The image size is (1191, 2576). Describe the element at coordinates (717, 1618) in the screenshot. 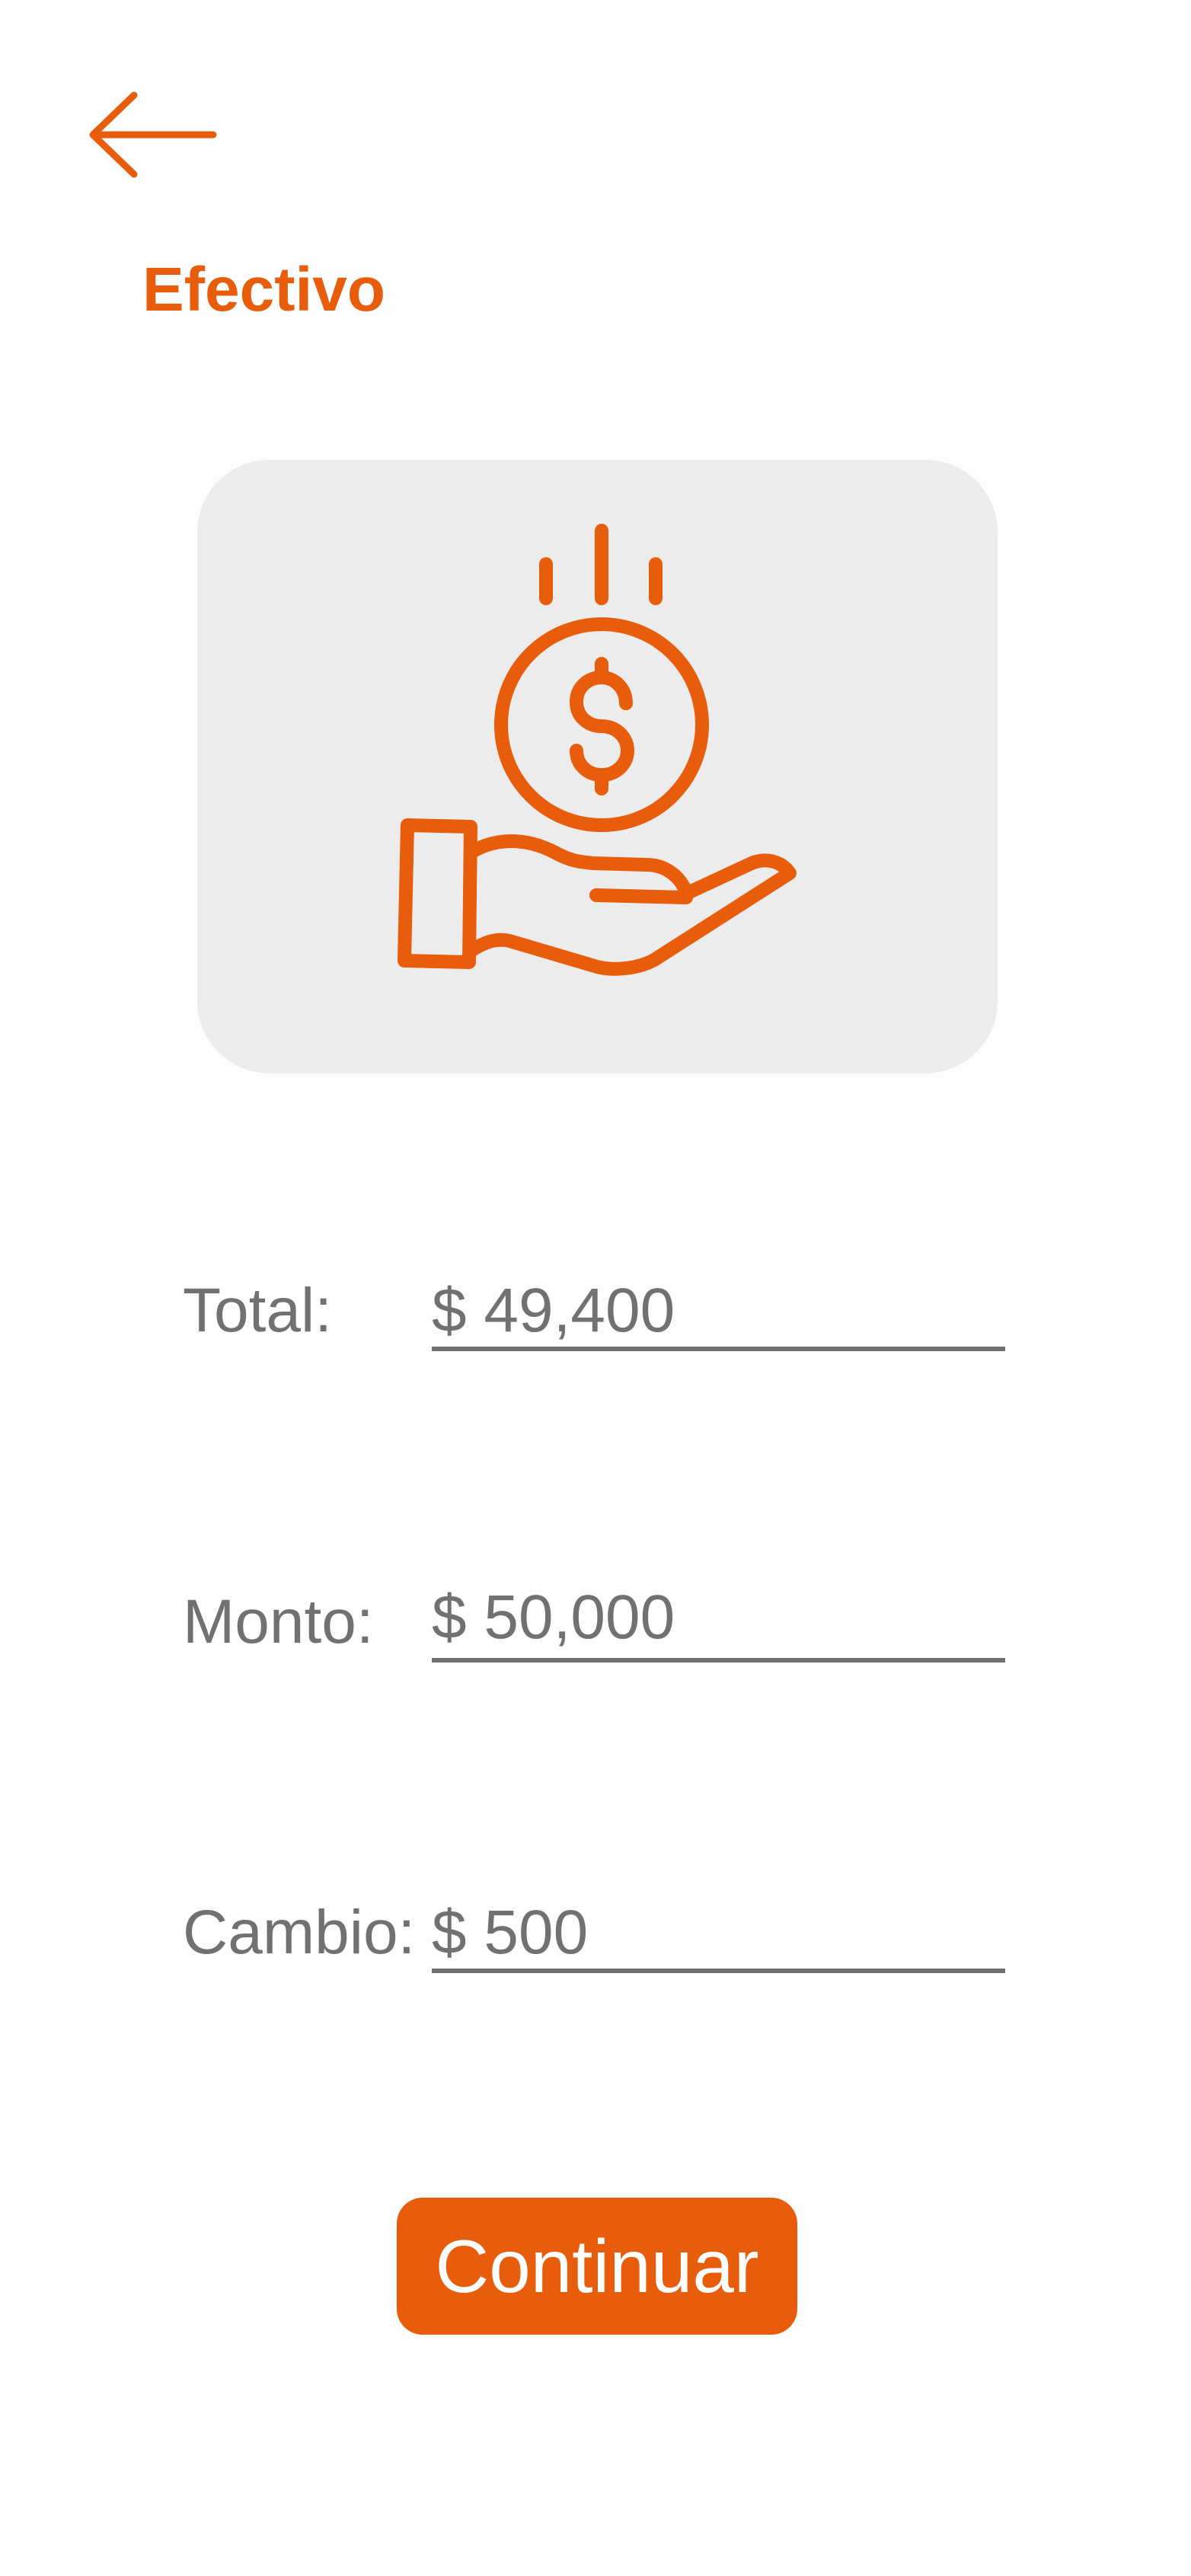

I see `monto-input` at that location.